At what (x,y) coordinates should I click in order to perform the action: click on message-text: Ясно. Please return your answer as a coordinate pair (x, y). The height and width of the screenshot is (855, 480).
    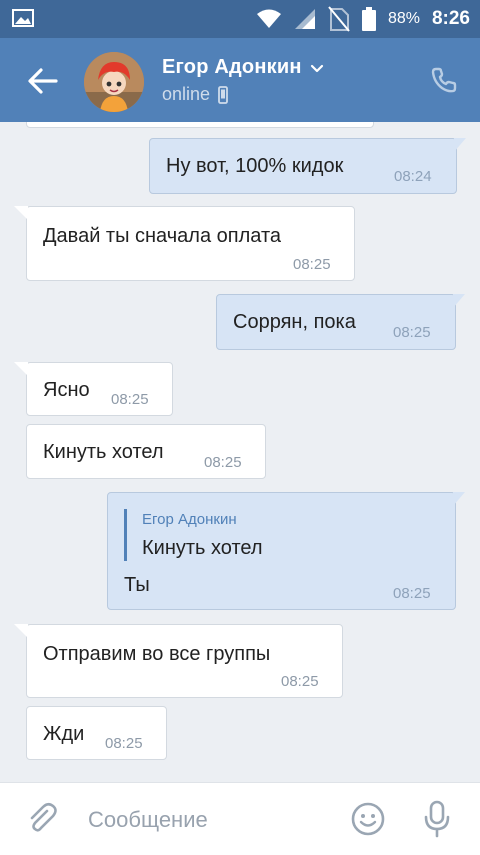
    Looking at the image, I should click on (66, 390).